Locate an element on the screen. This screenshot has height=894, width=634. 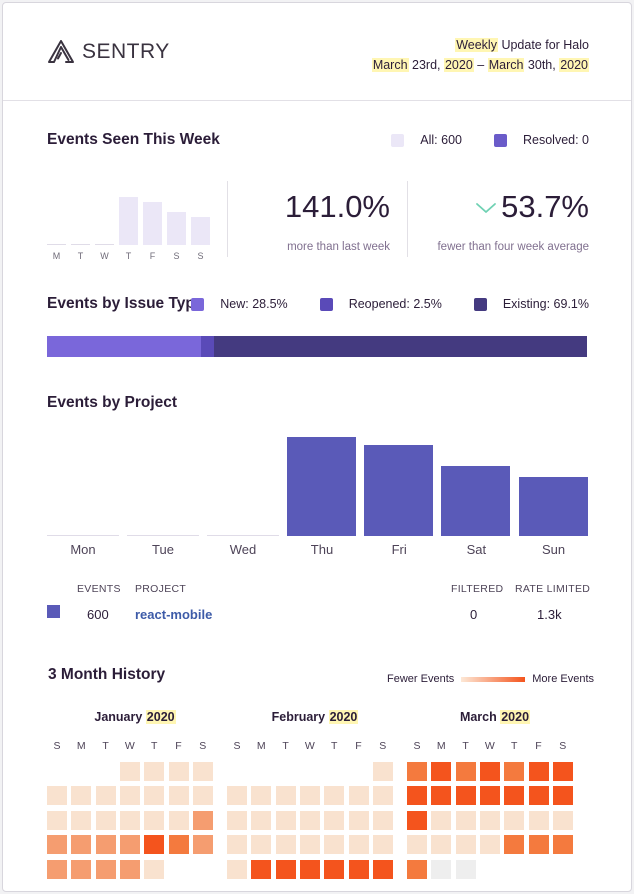
row-project-link: react-mobile is located at coordinates (173, 614).